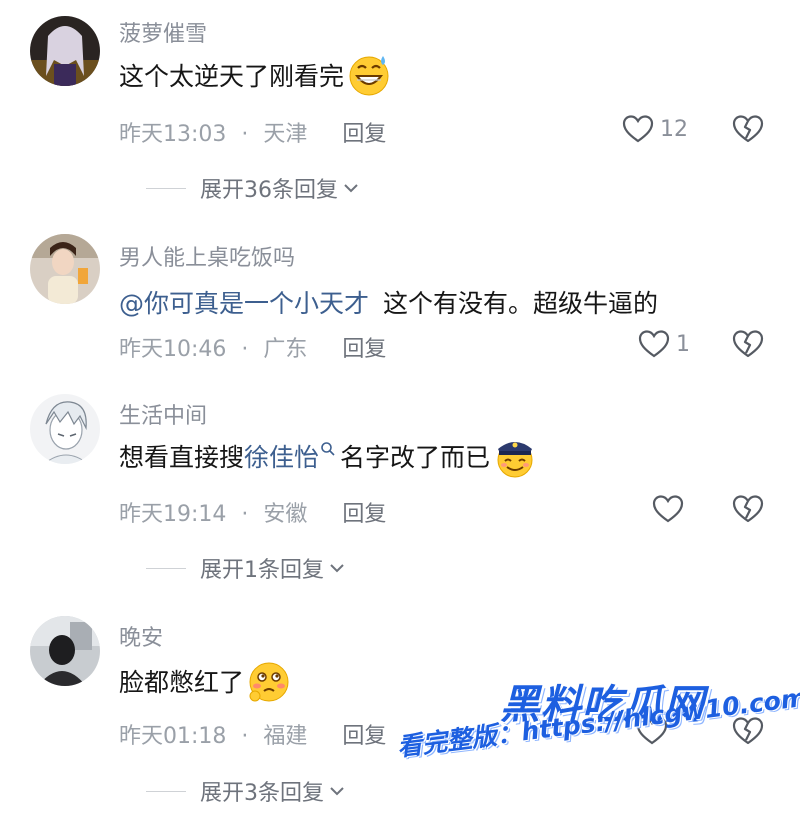 The width and height of the screenshot is (800, 824). I want to click on comment-body: 这个太逆天了刚看完, so click(232, 76).